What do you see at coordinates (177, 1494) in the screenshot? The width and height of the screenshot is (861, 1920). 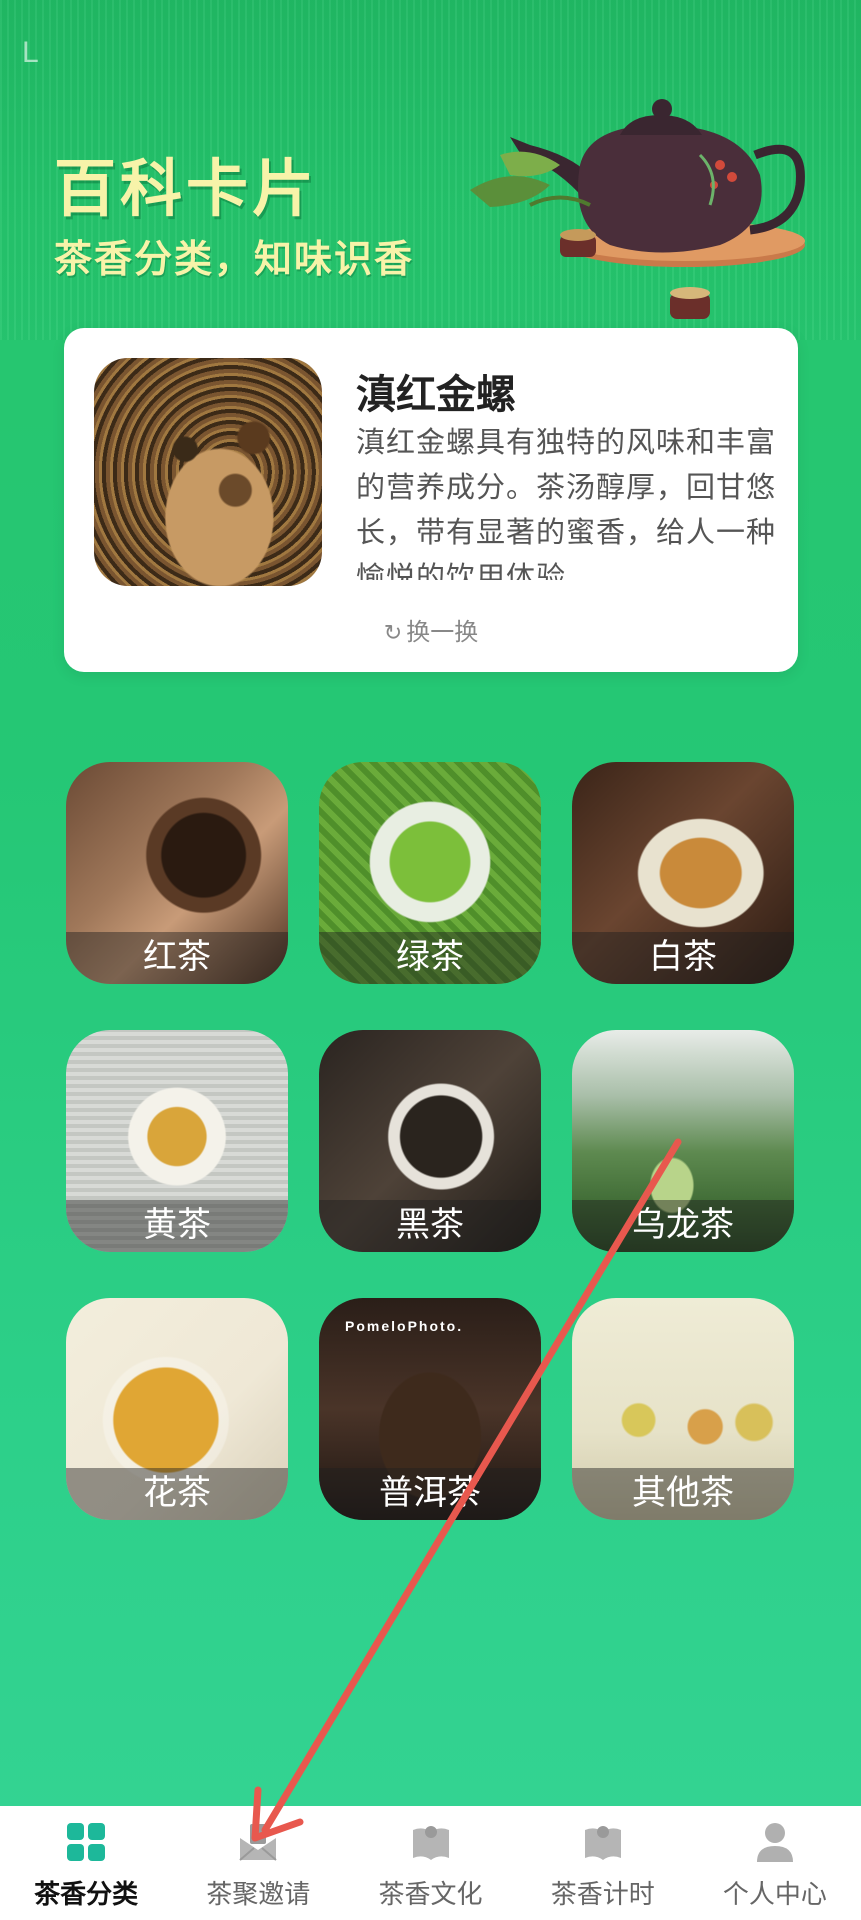 I see `tile-label: 花茶` at bounding box center [177, 1494].